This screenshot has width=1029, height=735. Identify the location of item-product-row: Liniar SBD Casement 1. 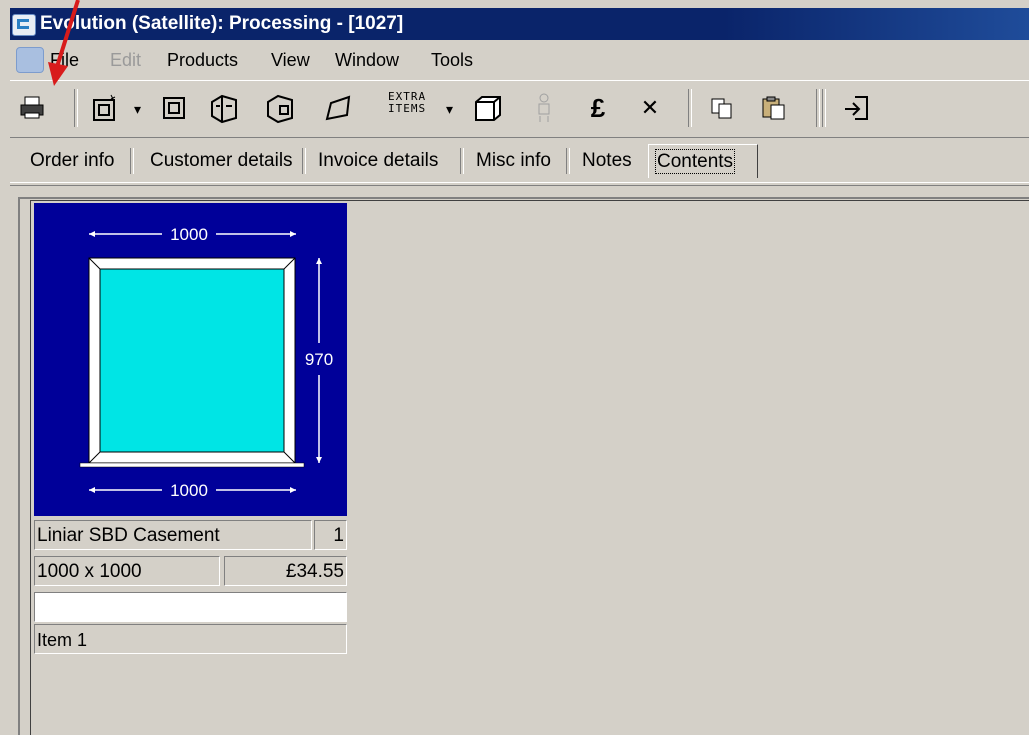
(190, 535).